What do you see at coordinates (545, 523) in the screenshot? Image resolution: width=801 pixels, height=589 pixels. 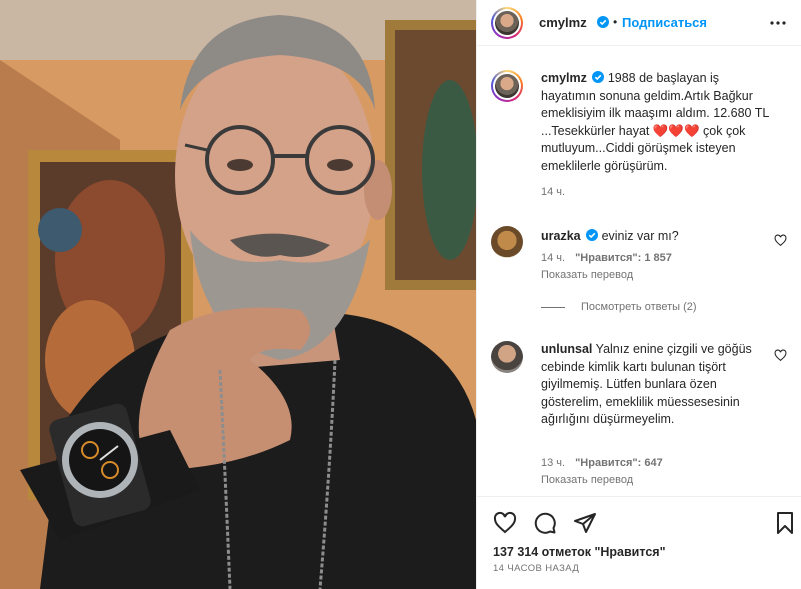 I see `comment-icon` at bounding box center [545, 523].